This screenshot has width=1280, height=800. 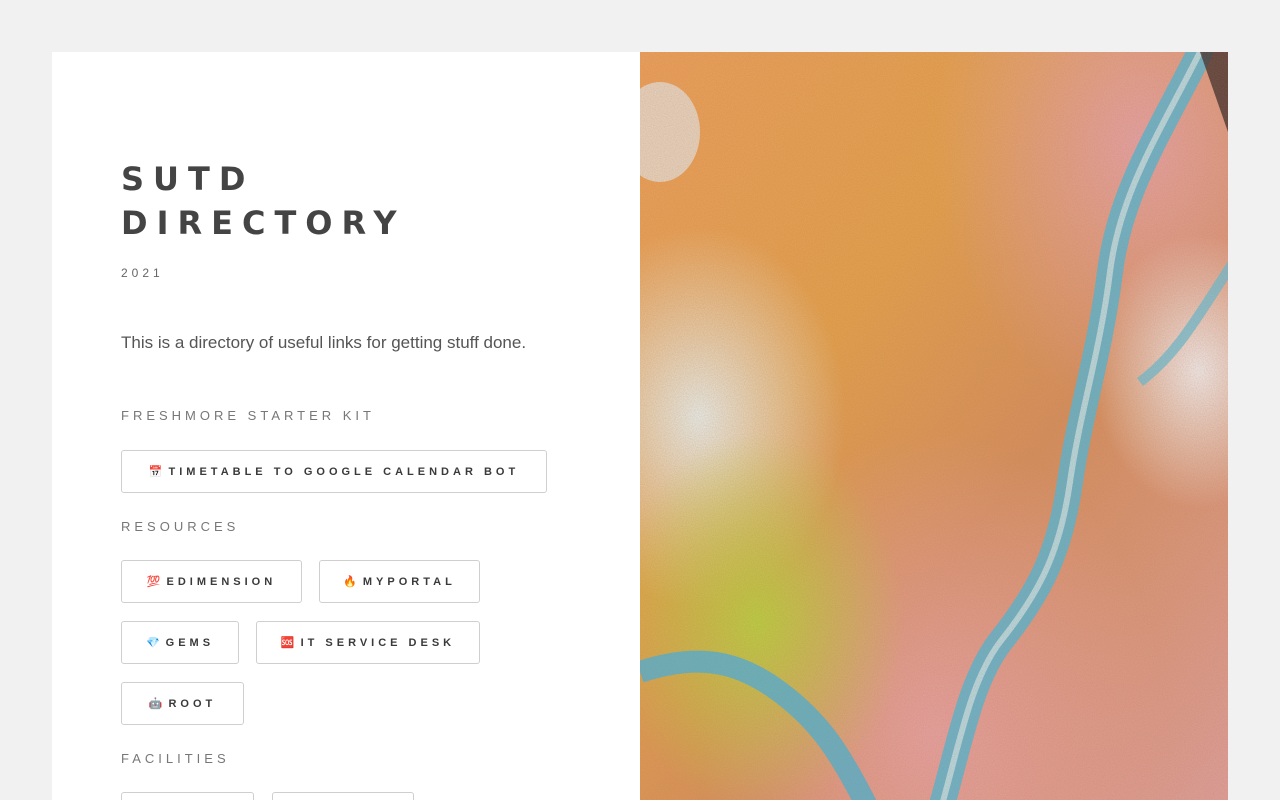 What do you see at coordinates (155, 472) in the screenshot?
I see `calendar-icon: 📅` at bounding box center [155, 472].